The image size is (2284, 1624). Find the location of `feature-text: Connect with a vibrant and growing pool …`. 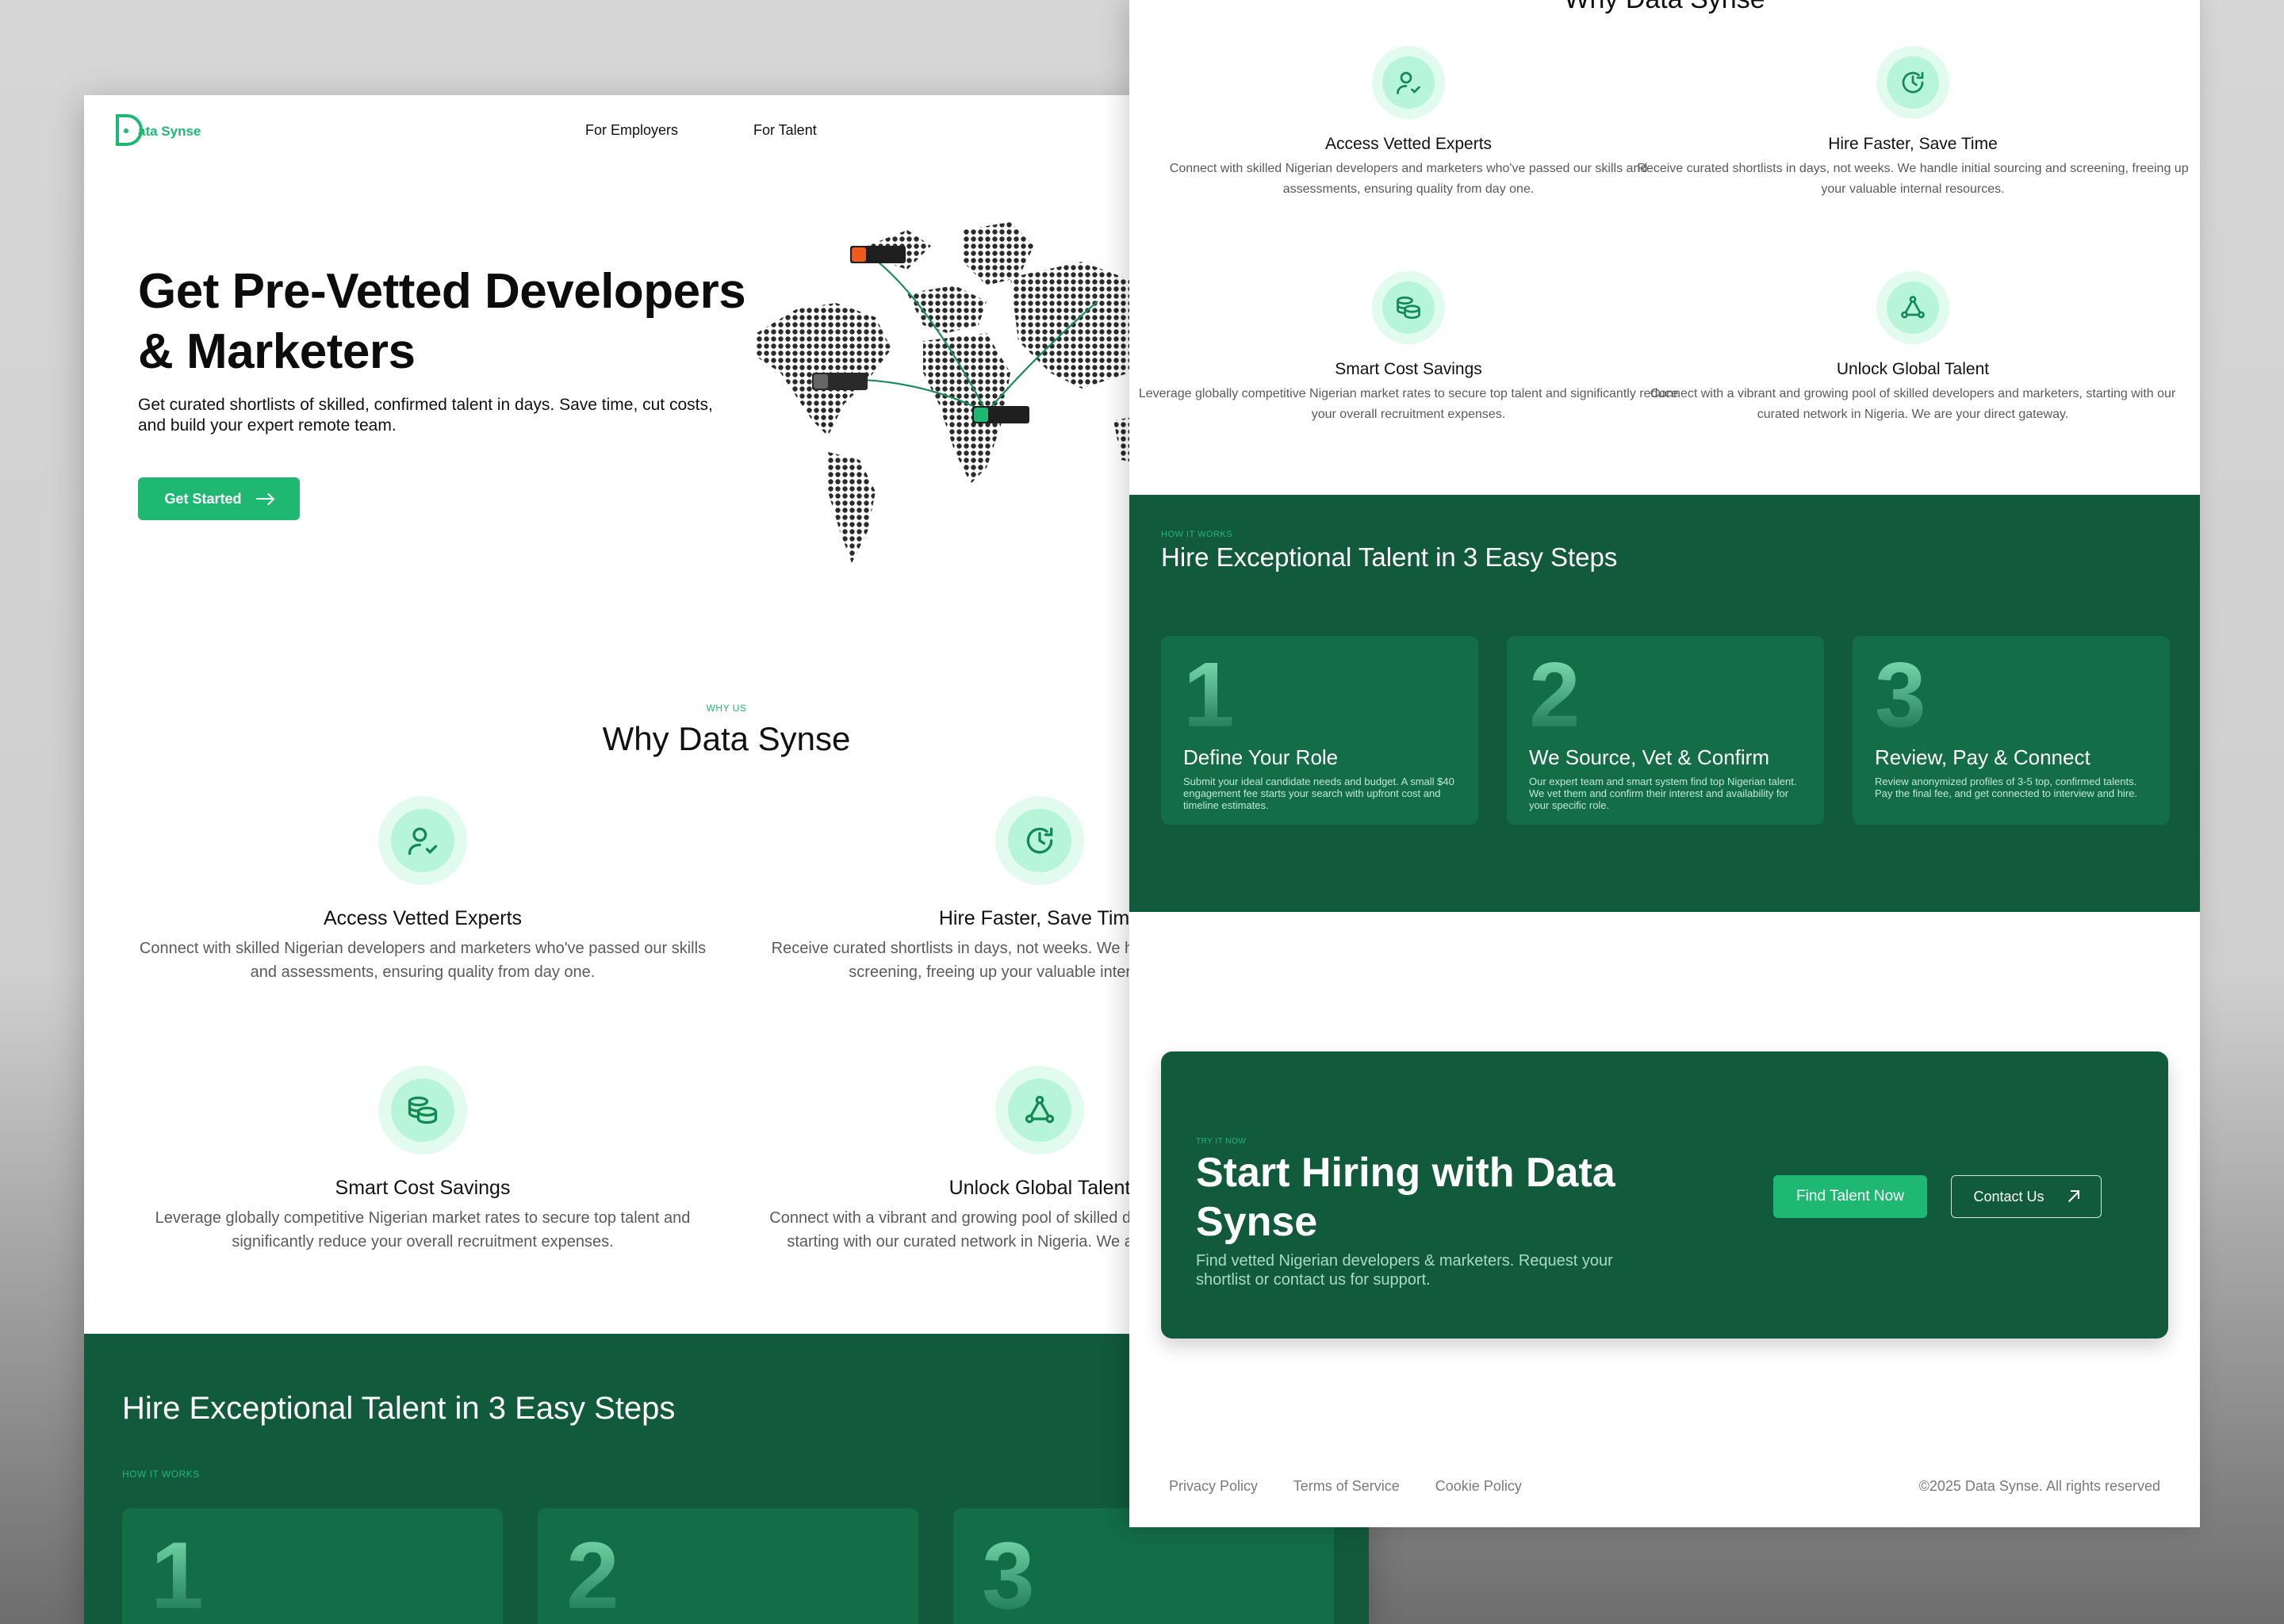

feature-text: Connect with a vibrant and growing pool … is located at coordinates (1913, 404).